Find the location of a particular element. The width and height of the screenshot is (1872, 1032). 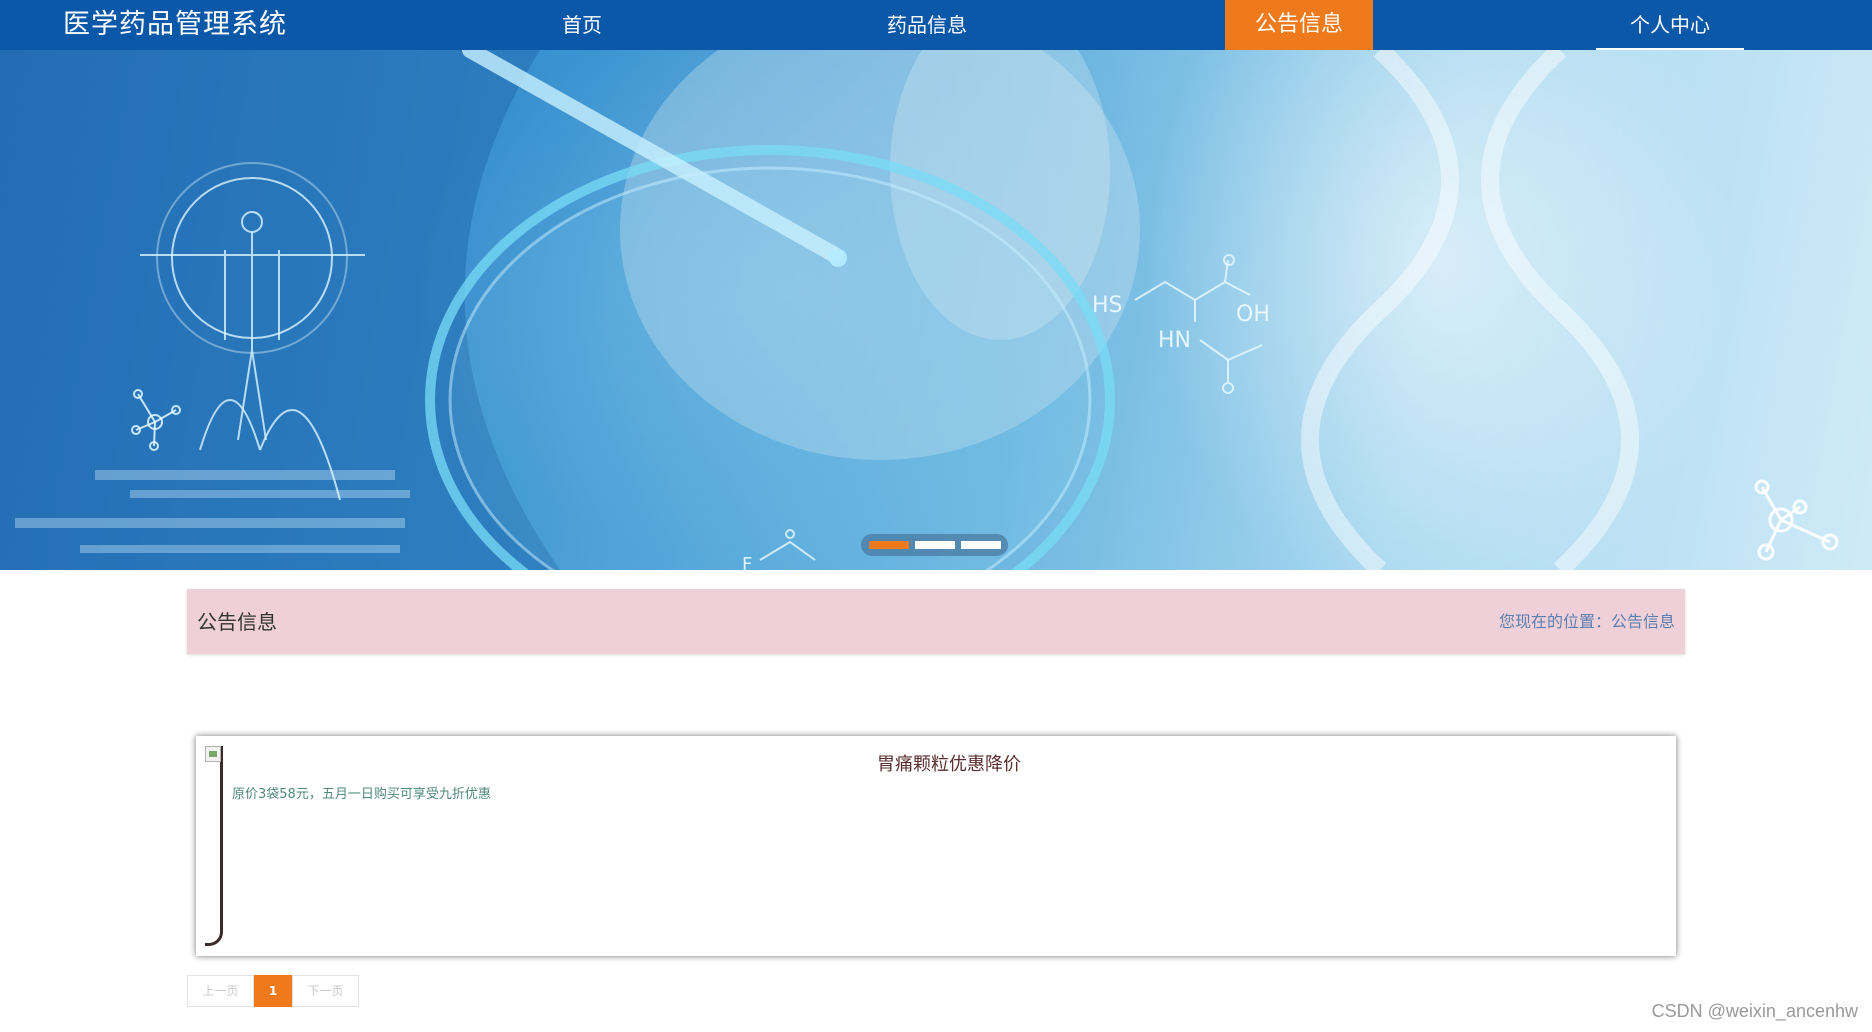

watermark: CSDN @weixin_ancenhw is located at coordinates (1754, 1011).